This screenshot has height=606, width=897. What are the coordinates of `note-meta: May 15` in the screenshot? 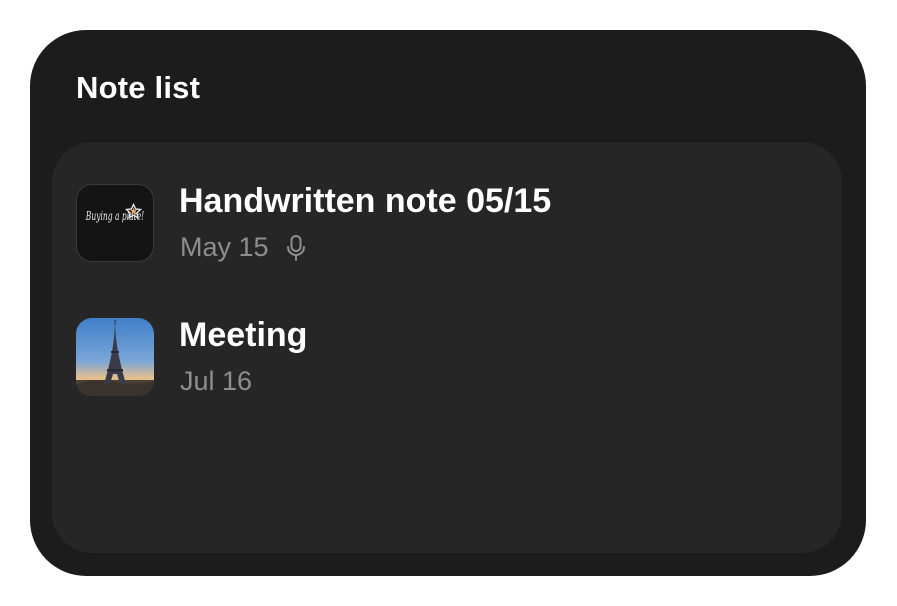 It's located at (243, 247).